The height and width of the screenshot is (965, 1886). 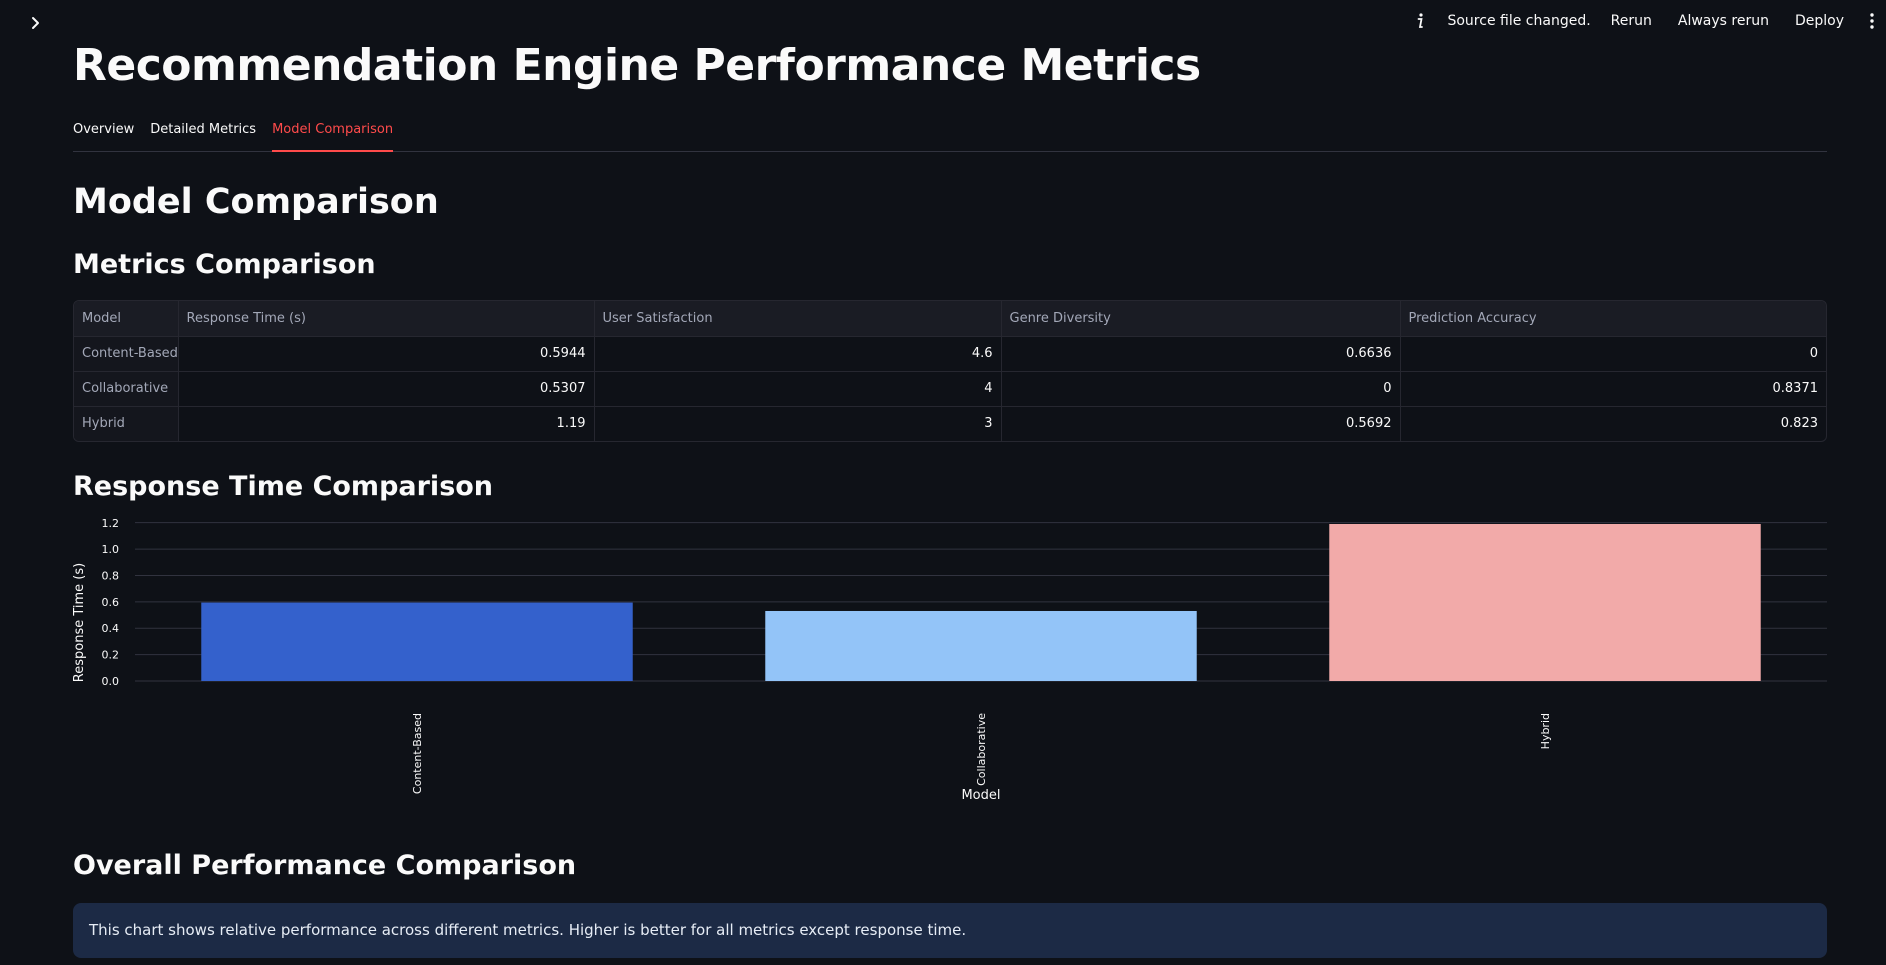 What do you see at coordinates (798, 389) in the screenshot?
I see `table-cell: 4` at bounding box center [798, 389].